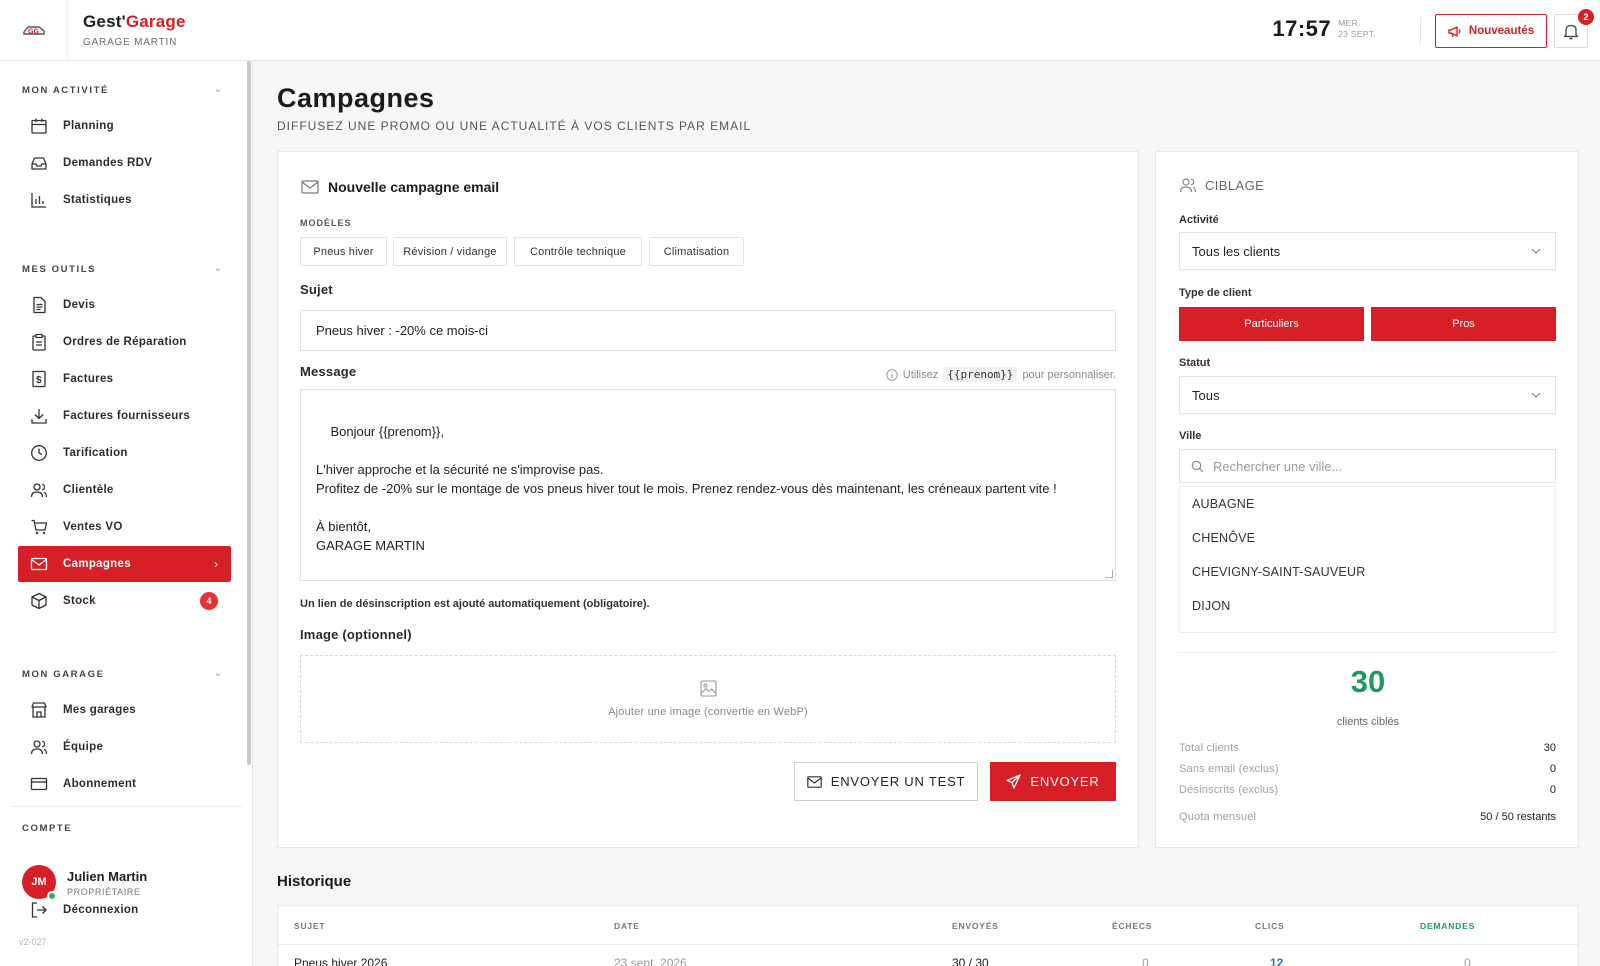 This screenshot has width=1600, height=966. Describe the element at coordinates (124, 601) in the screenshot. I see `sidebar-item-stock: Stock 4` at that location.